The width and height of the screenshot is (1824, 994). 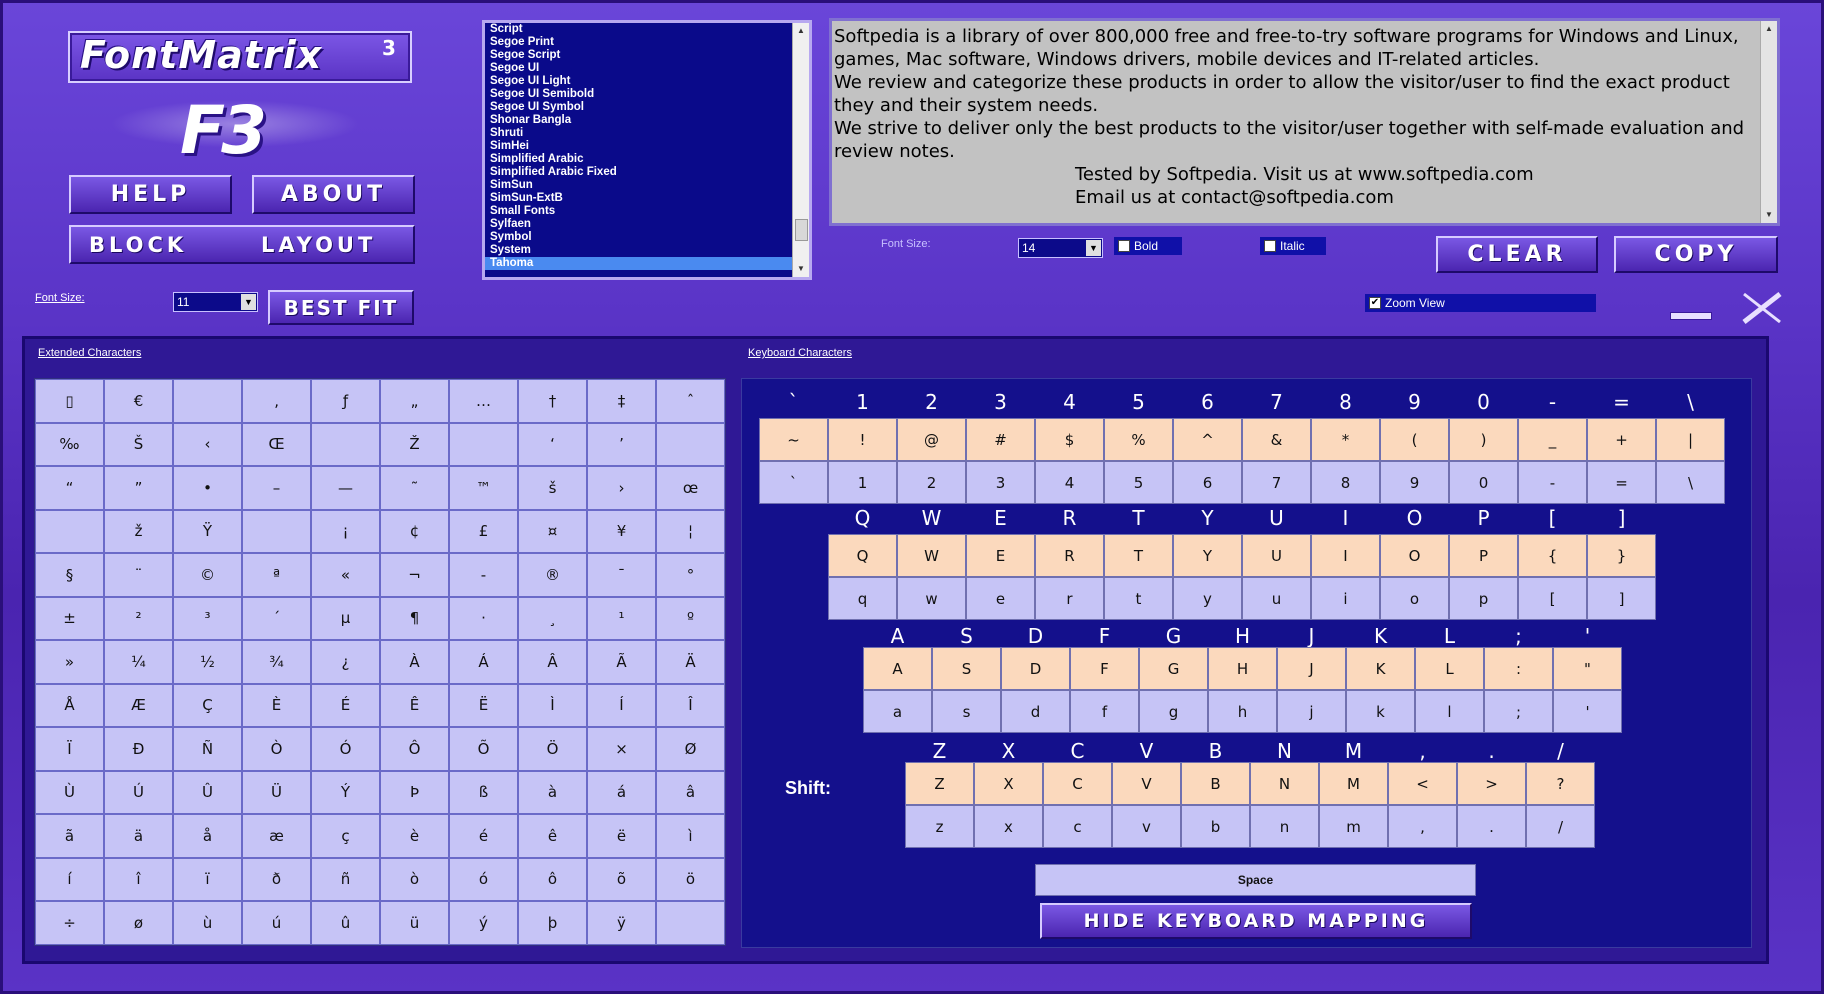 I want to click on extended-char-cell: ˆ, so click(x=690, y=401).